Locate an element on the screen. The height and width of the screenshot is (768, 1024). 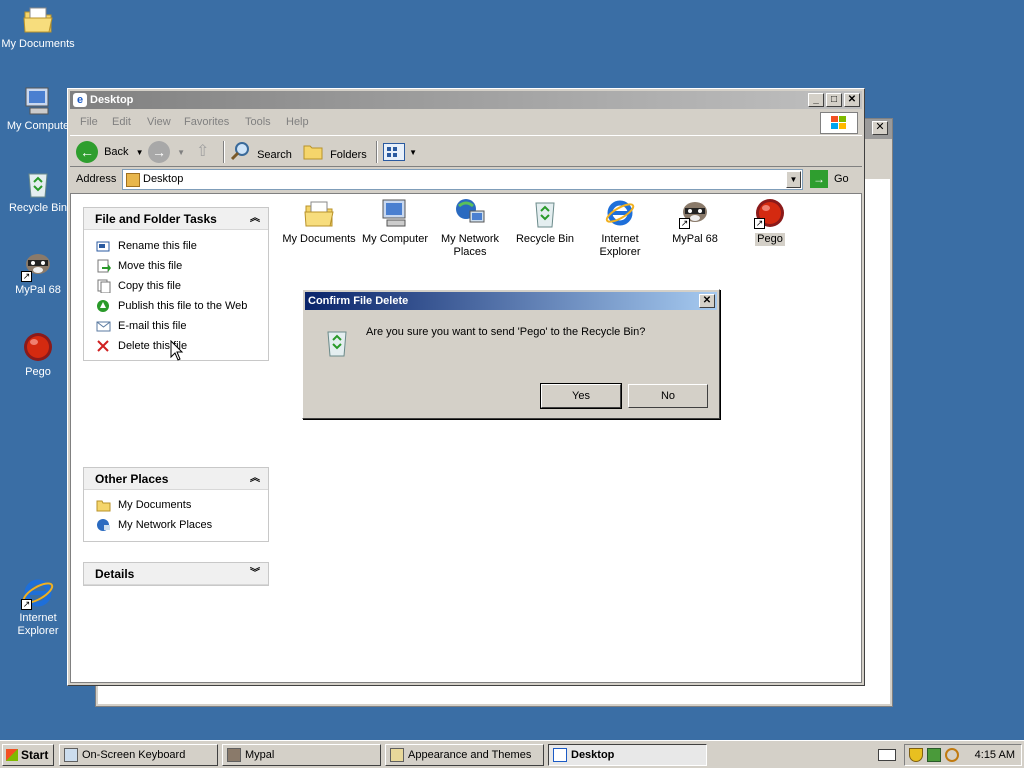
move-icon is located at coordinates (103, 266).